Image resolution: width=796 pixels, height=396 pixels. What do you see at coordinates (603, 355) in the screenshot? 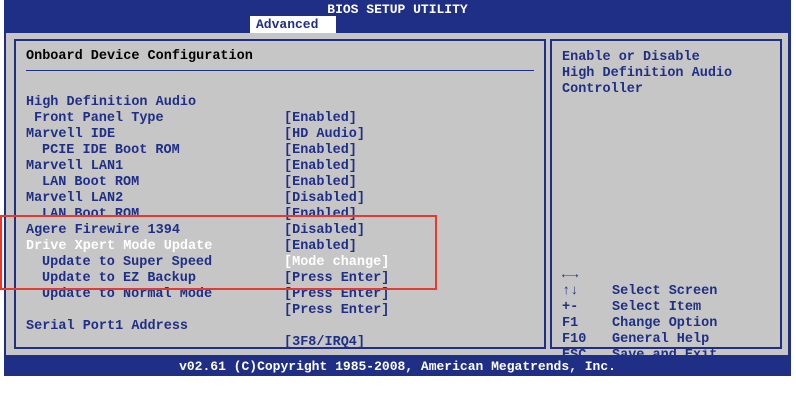
I see `key-hint-exit: ESC Exit` at bounding box center [603, 355].